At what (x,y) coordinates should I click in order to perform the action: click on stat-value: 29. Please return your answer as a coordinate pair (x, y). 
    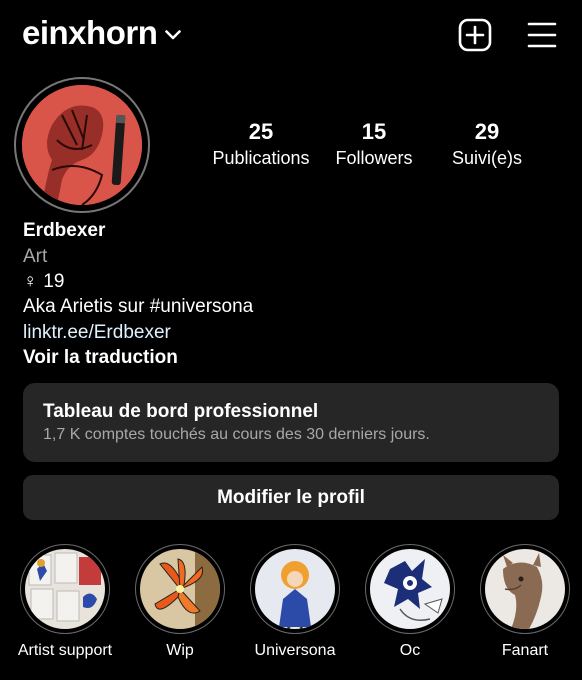
    Looking at the image, I should click on (487, 131).